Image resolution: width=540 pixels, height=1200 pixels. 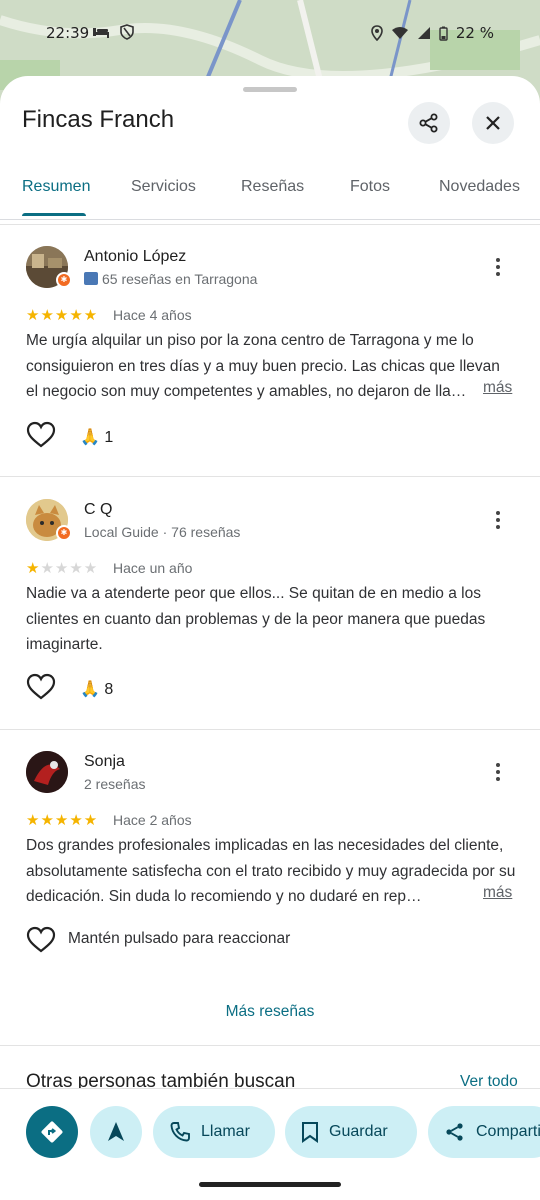 I want to click on tab-novedades: Novedades, so click(x=479, y=187).